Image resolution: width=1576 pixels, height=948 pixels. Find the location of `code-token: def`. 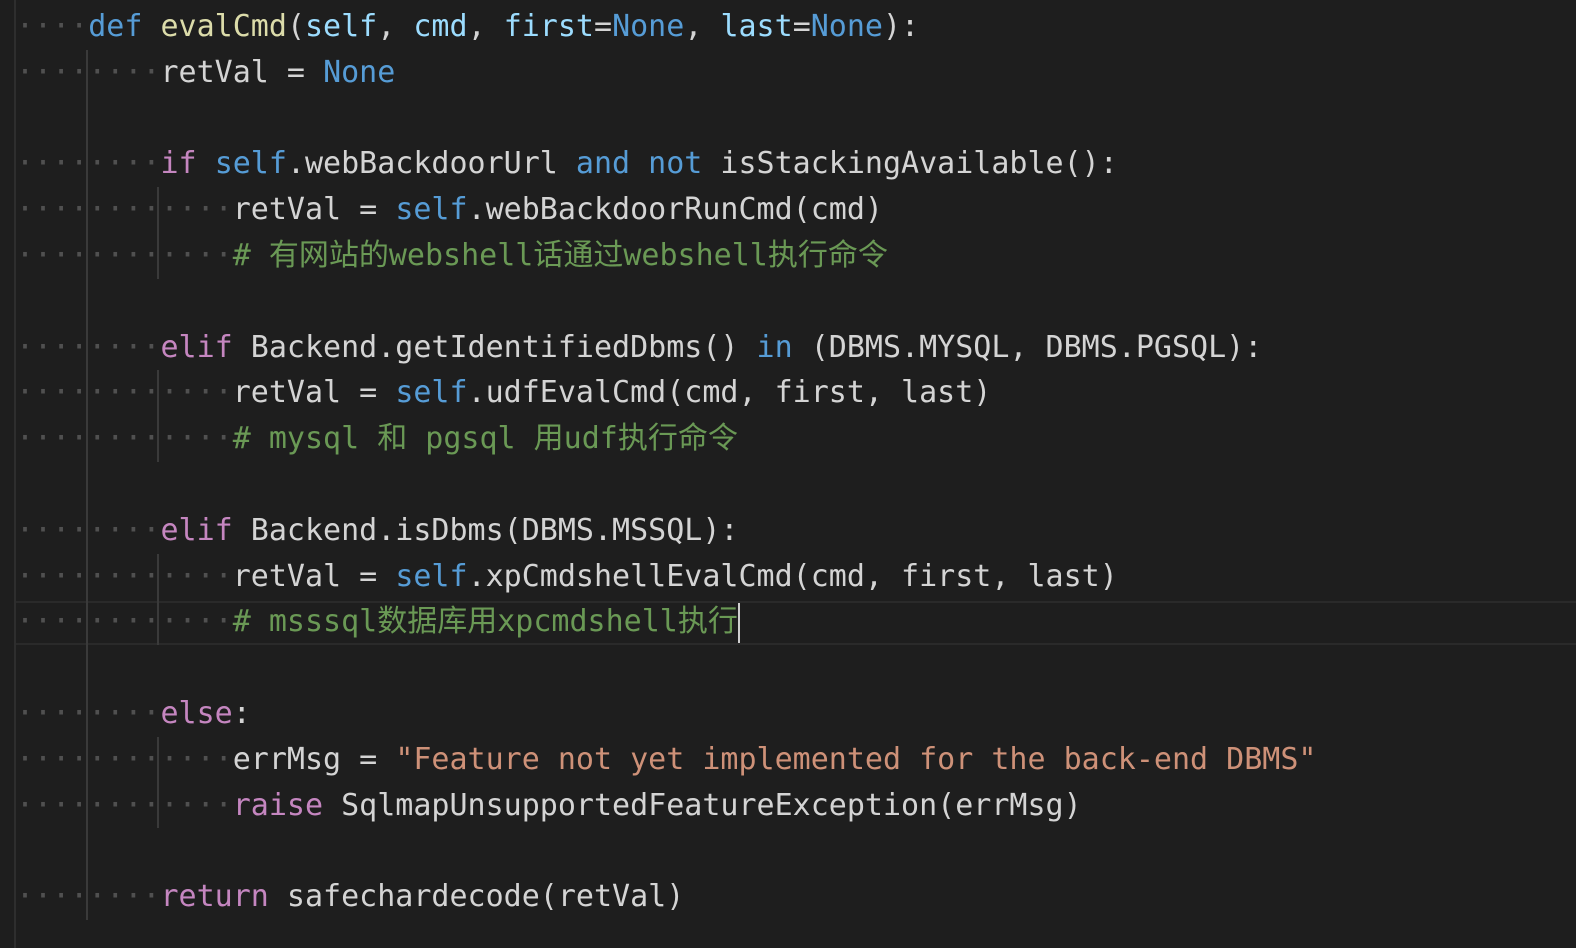

code-token: def is located at coordinates (115, 26).